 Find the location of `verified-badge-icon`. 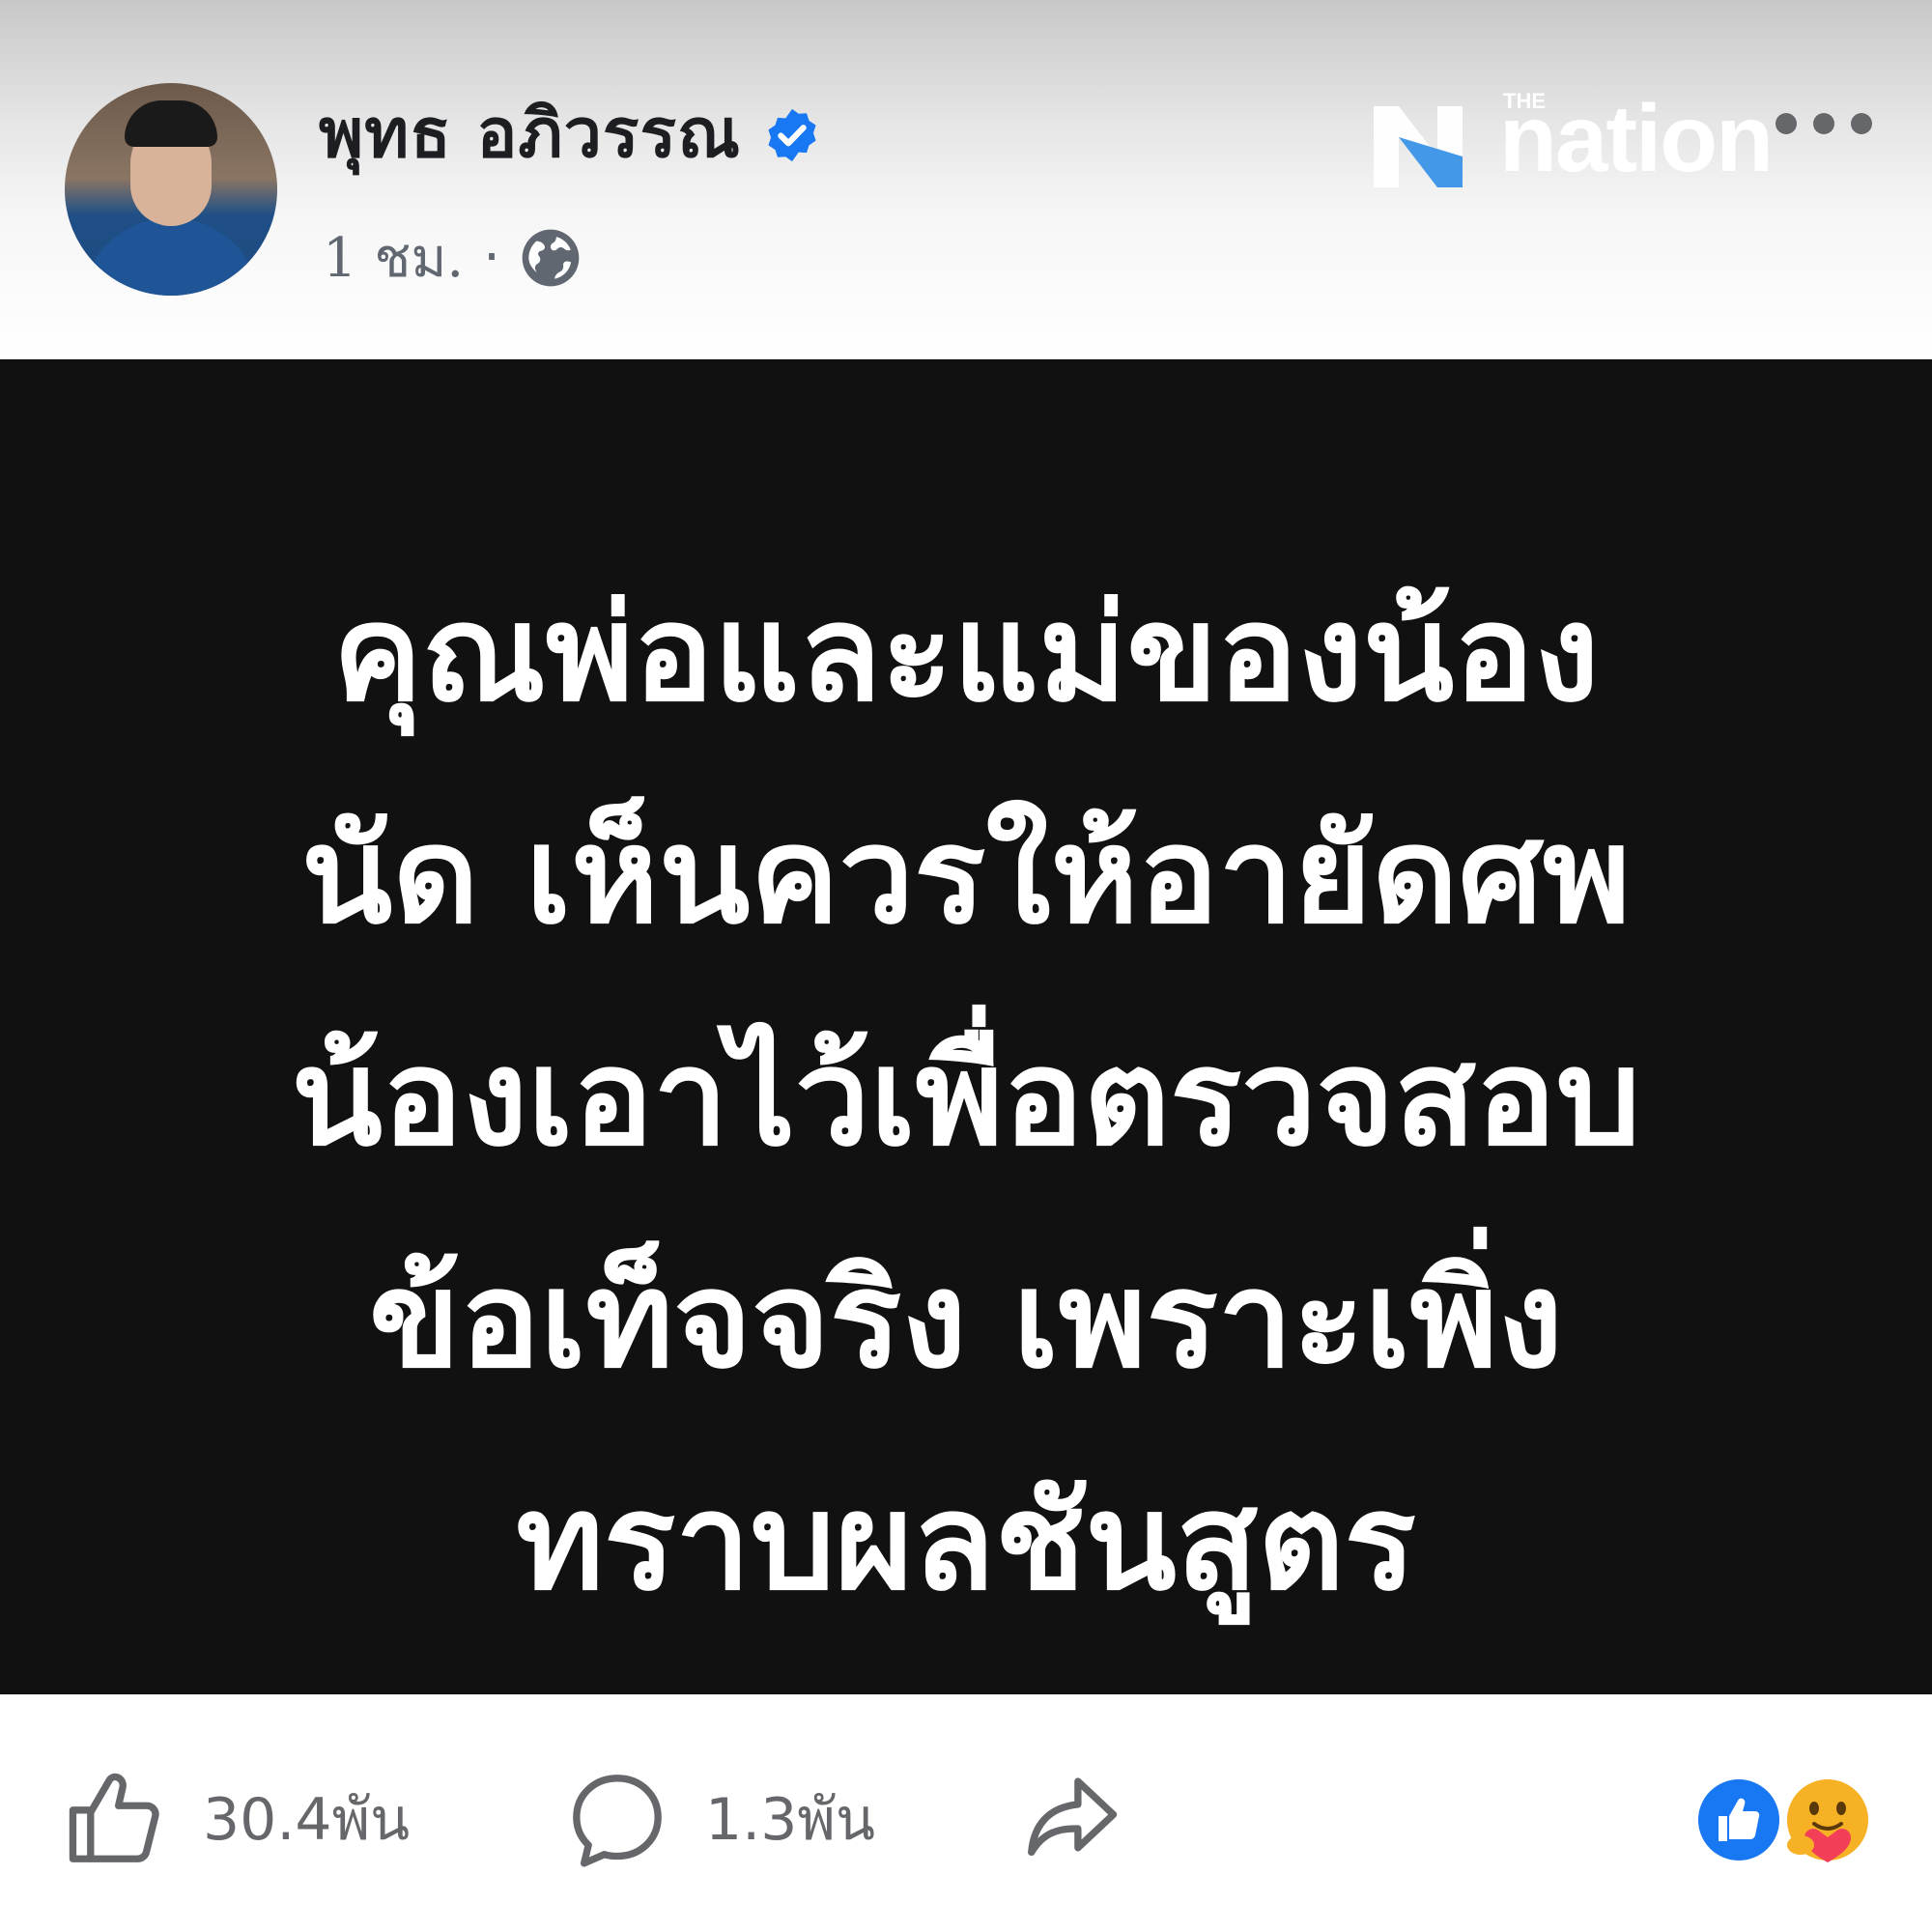

verified-badge-icon is located at coordinates (792, 135).